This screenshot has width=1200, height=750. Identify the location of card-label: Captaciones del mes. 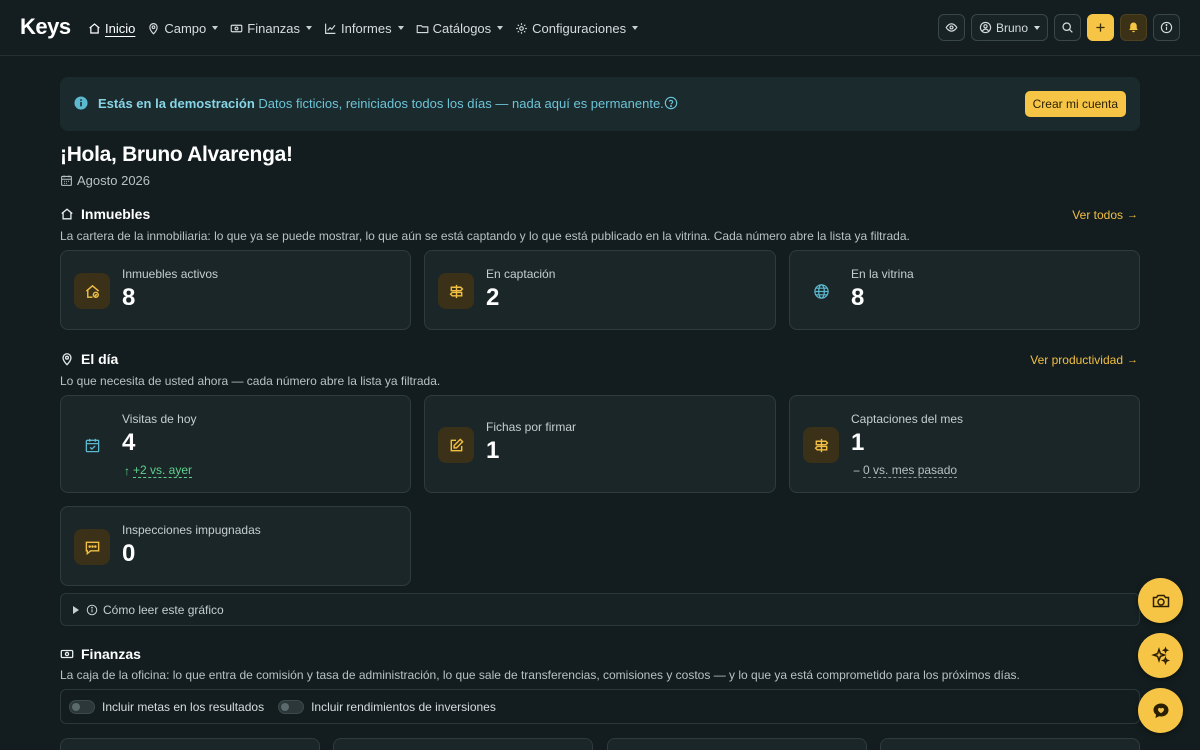
(907, 419).